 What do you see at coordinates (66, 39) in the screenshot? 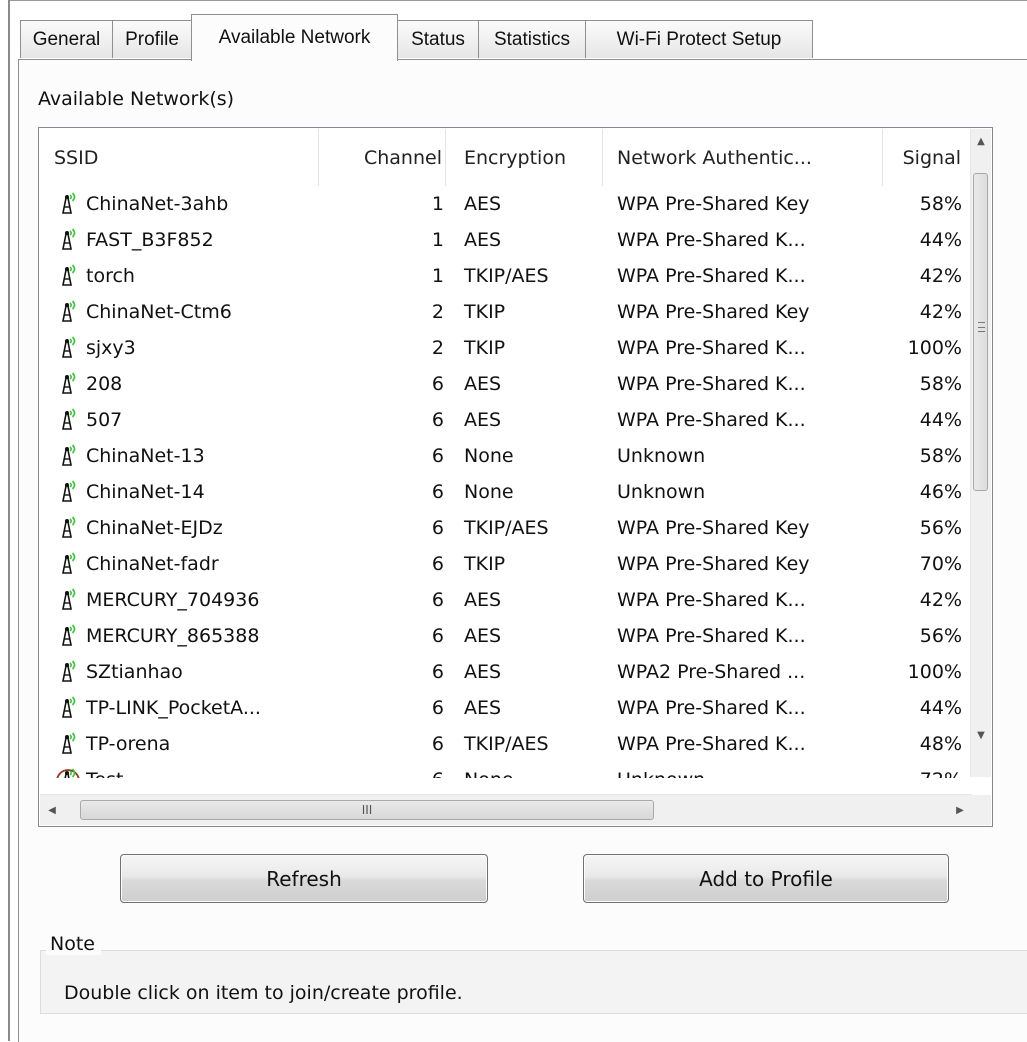
I see `tab-general: General` at bounding box center [66, 39].